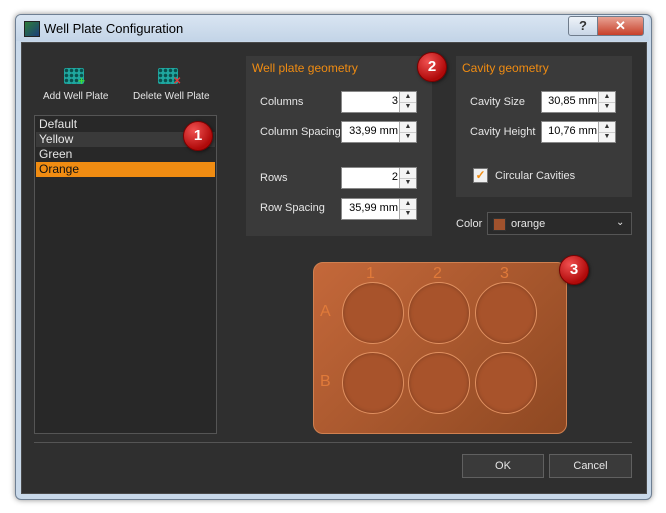 The height and width of the screenshot is (513, 666). What do you see at coordinates (325, 381) in the screenshot?
I see `row-label: B` at bounding box center [325, 381].